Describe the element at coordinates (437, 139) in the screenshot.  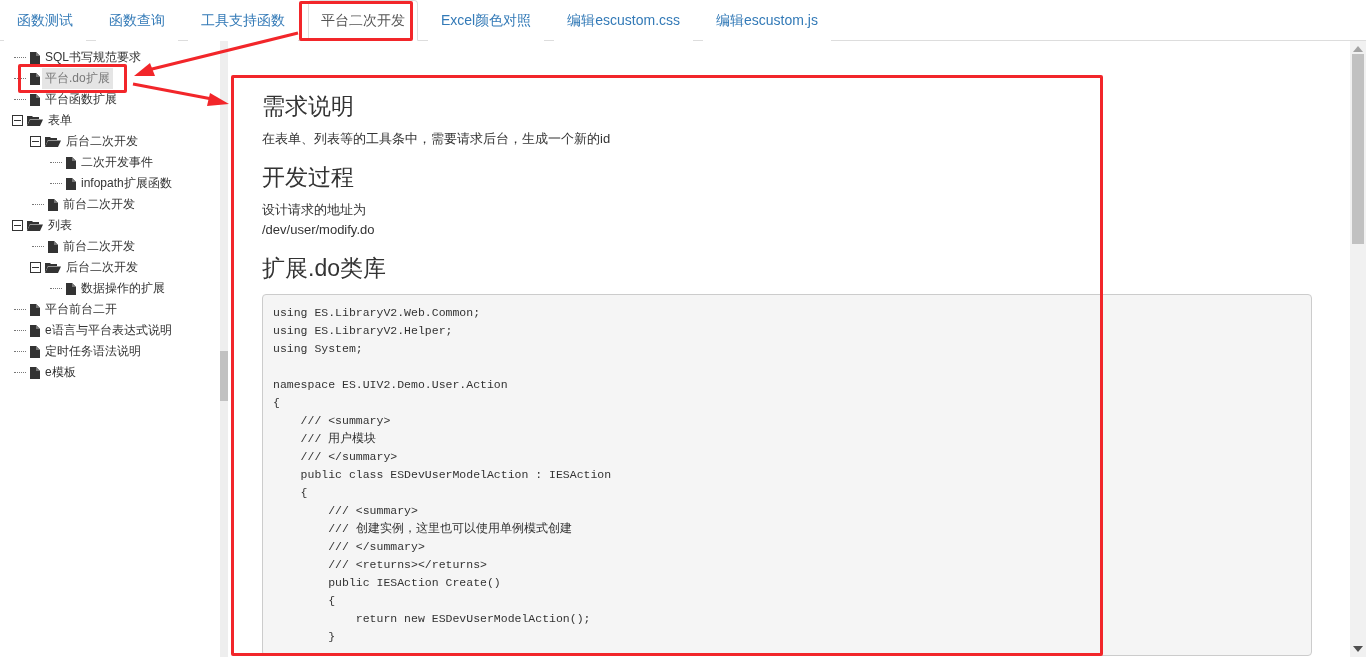
I see `paragraph: 在表单、列表等的工具条中，需要请求后台，生成一个新的id` at that location.